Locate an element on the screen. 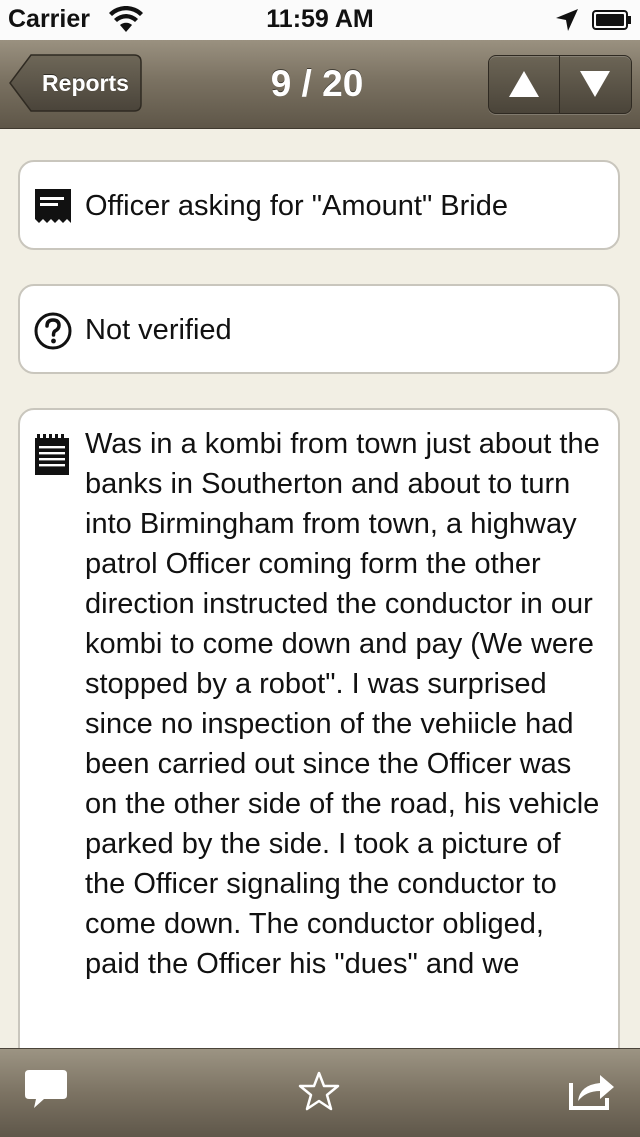 Image resolution: width=640 pixels, height=1137 pixels. share-icon is located at coordinates (591, 1092).